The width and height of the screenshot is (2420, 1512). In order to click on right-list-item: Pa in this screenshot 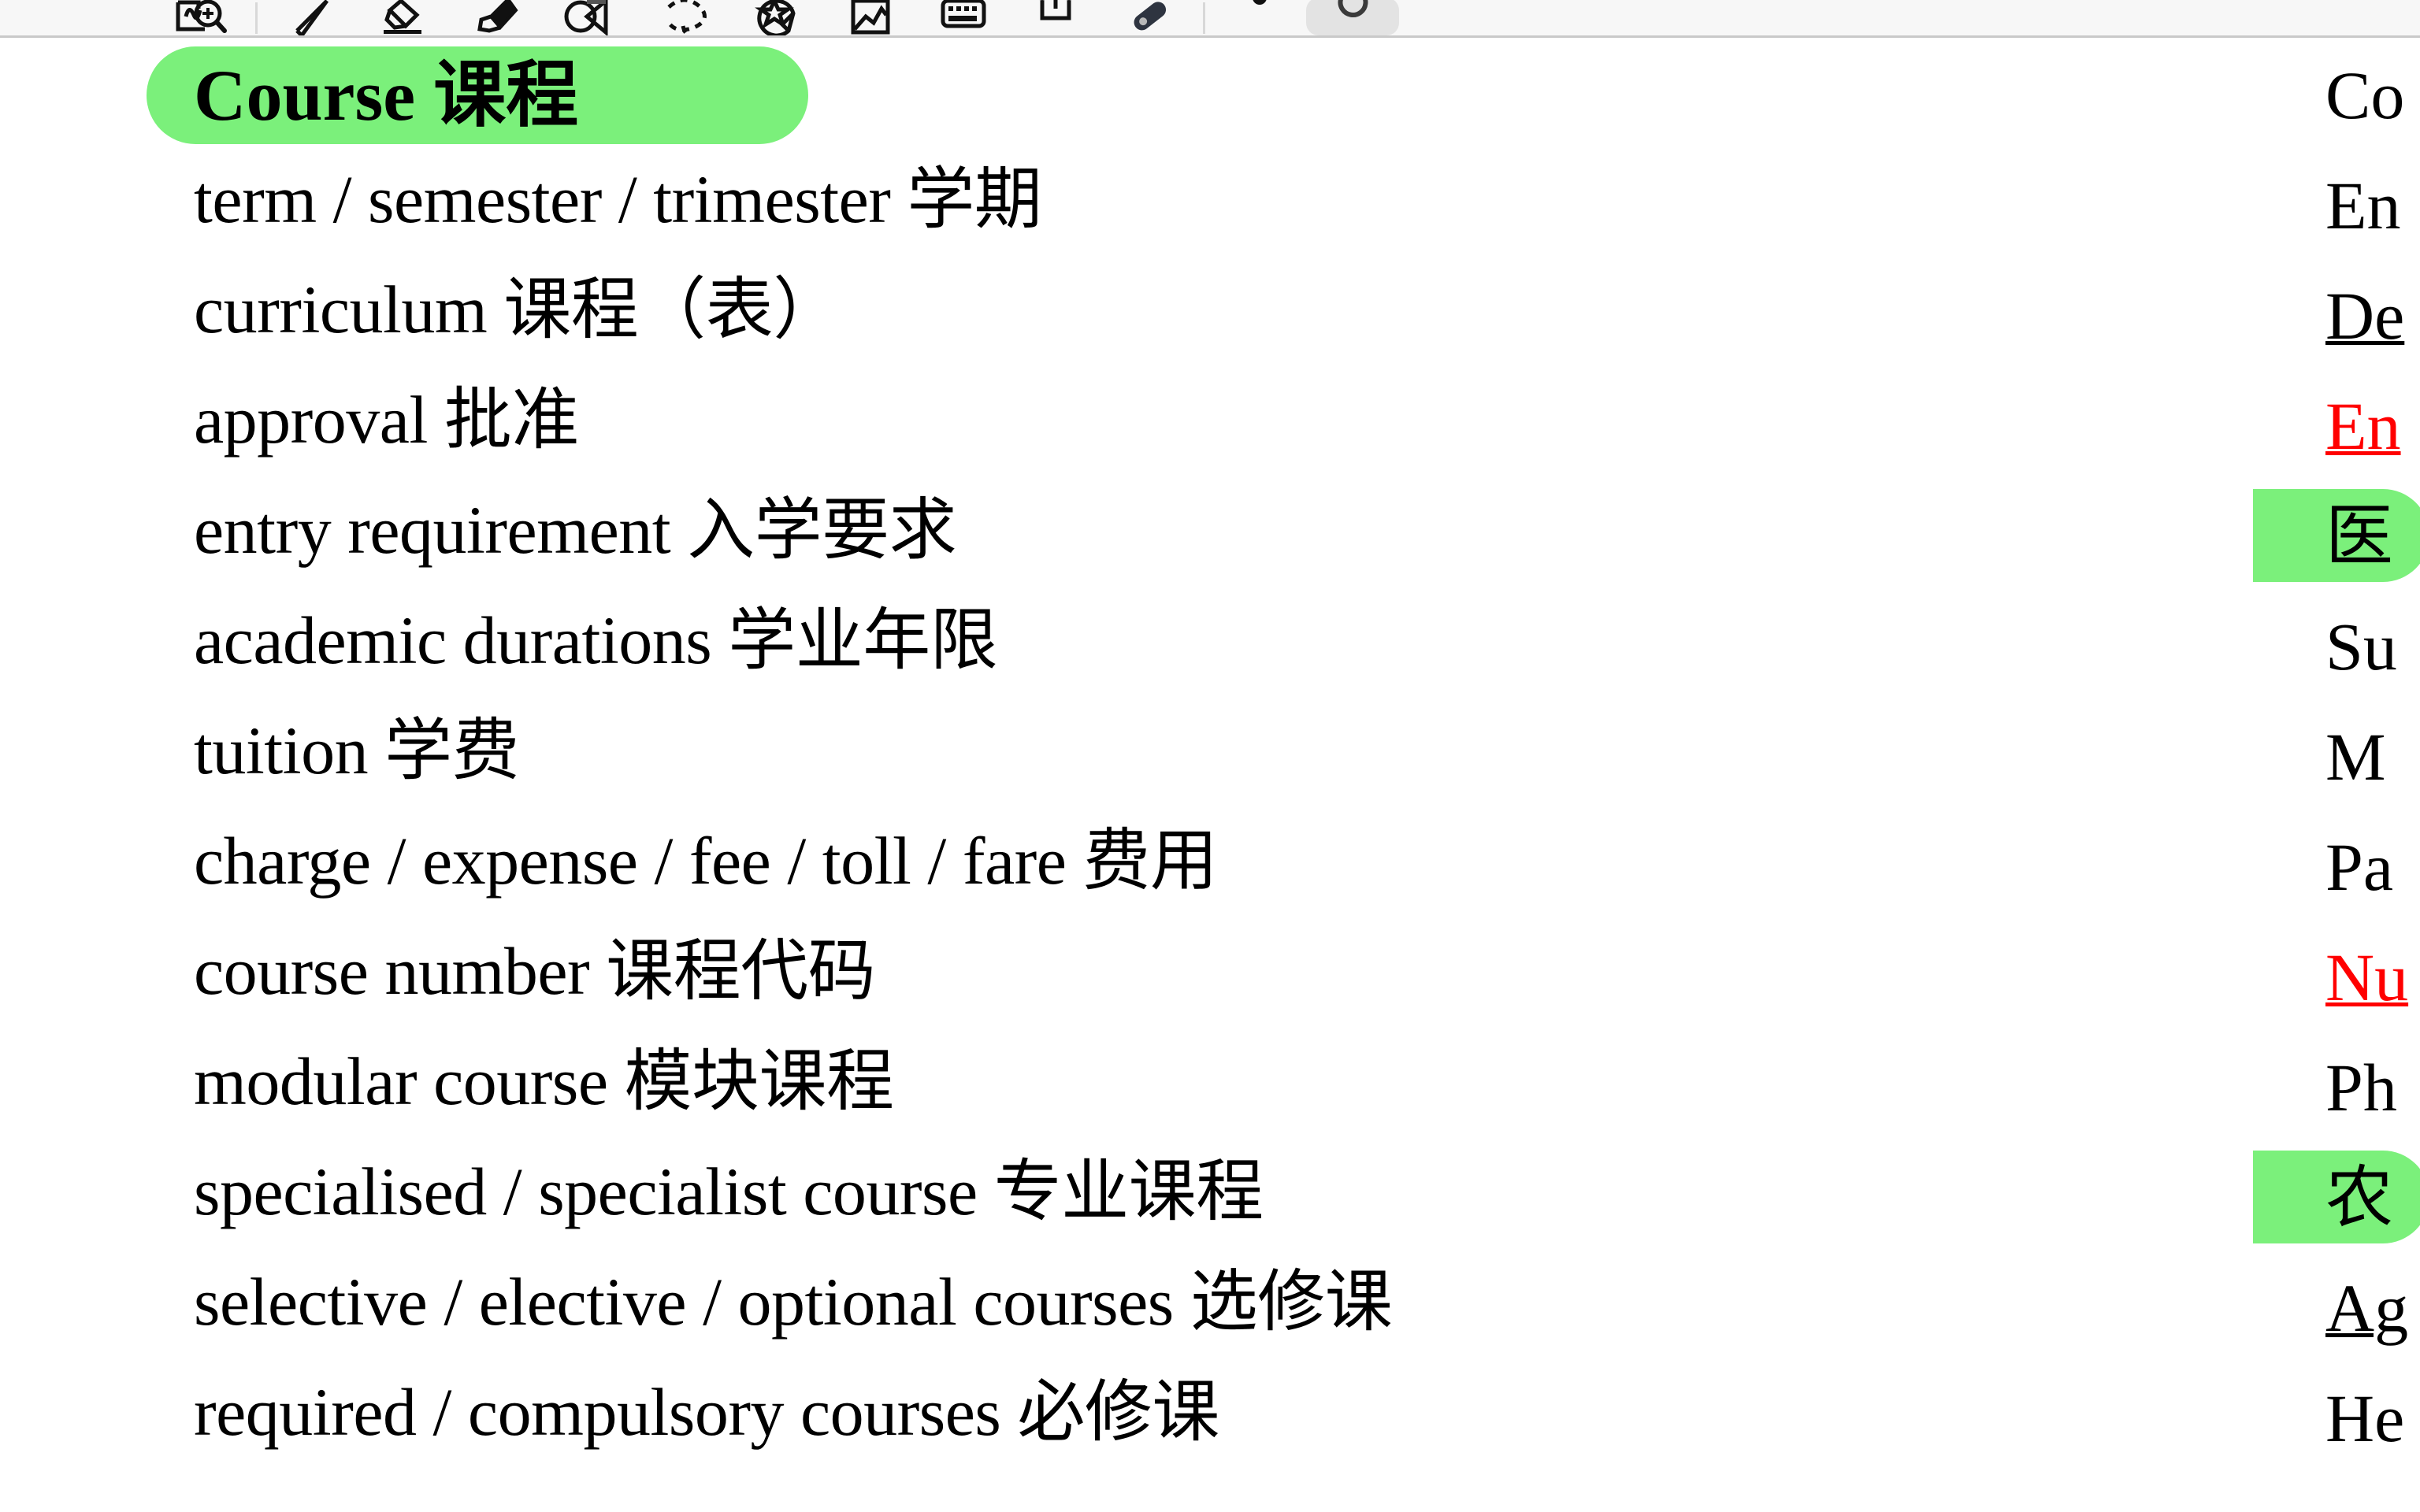, I will do `click(2336, 867)`.